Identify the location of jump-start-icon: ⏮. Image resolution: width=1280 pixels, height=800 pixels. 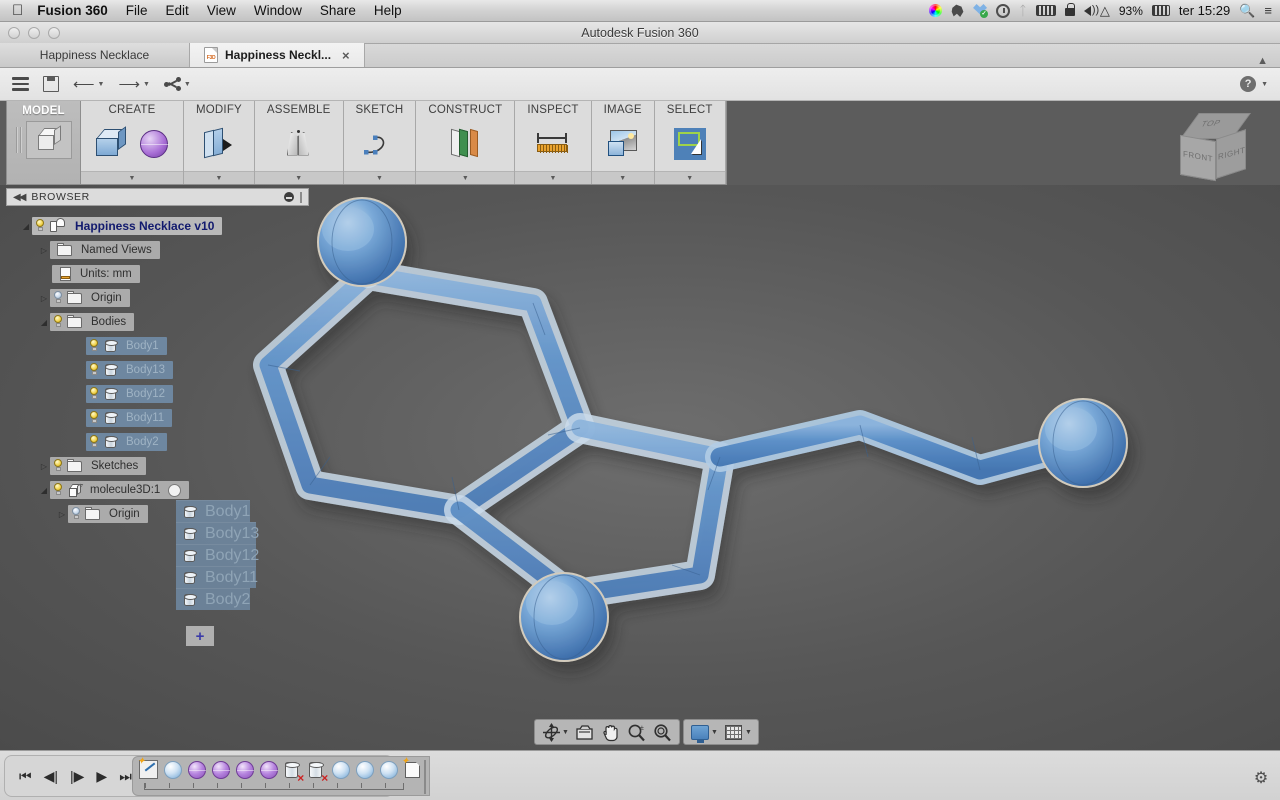
(25, 776).